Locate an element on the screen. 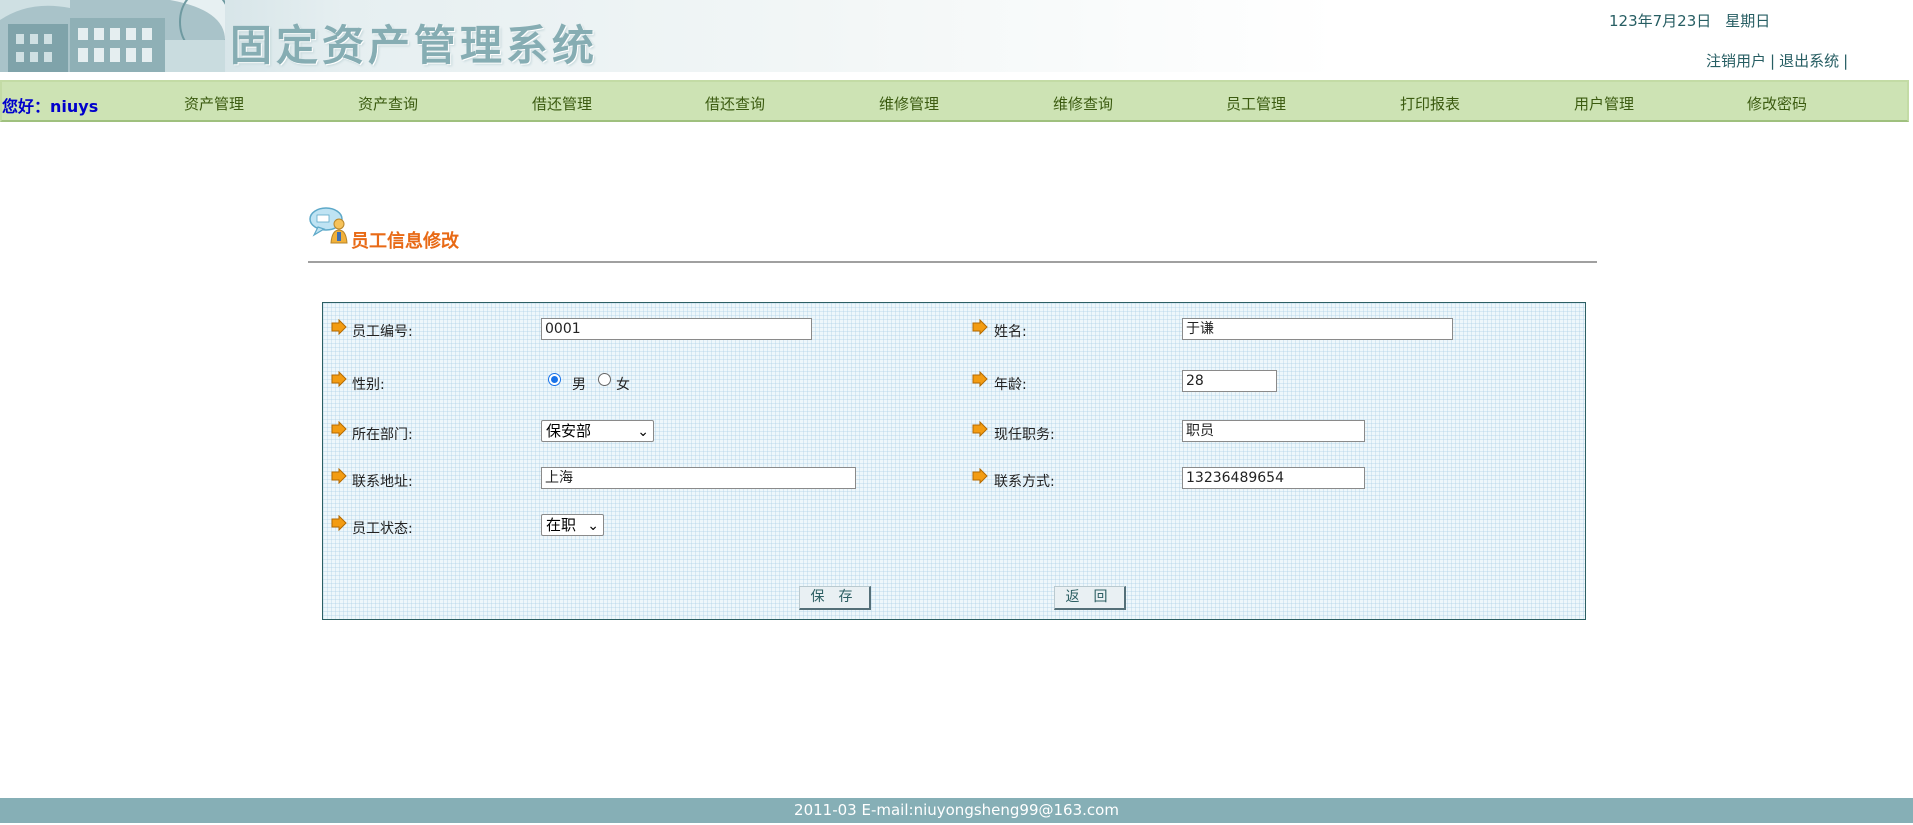  department-select: 保安部 ⌄ is located at coordinates (597, 431).